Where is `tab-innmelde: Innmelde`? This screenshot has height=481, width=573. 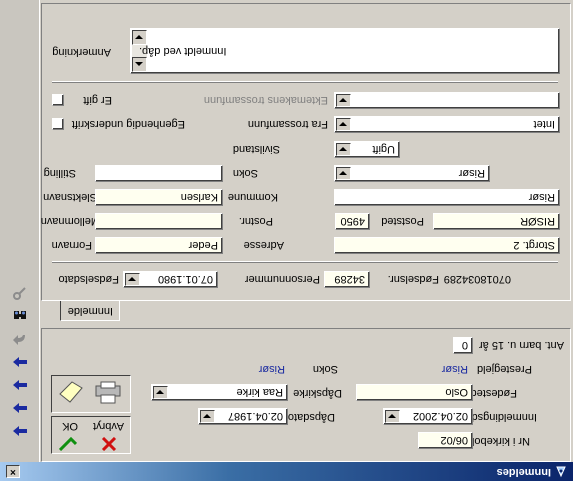 tab-innmelde: Innmelde is located at coordinates (90, 311).